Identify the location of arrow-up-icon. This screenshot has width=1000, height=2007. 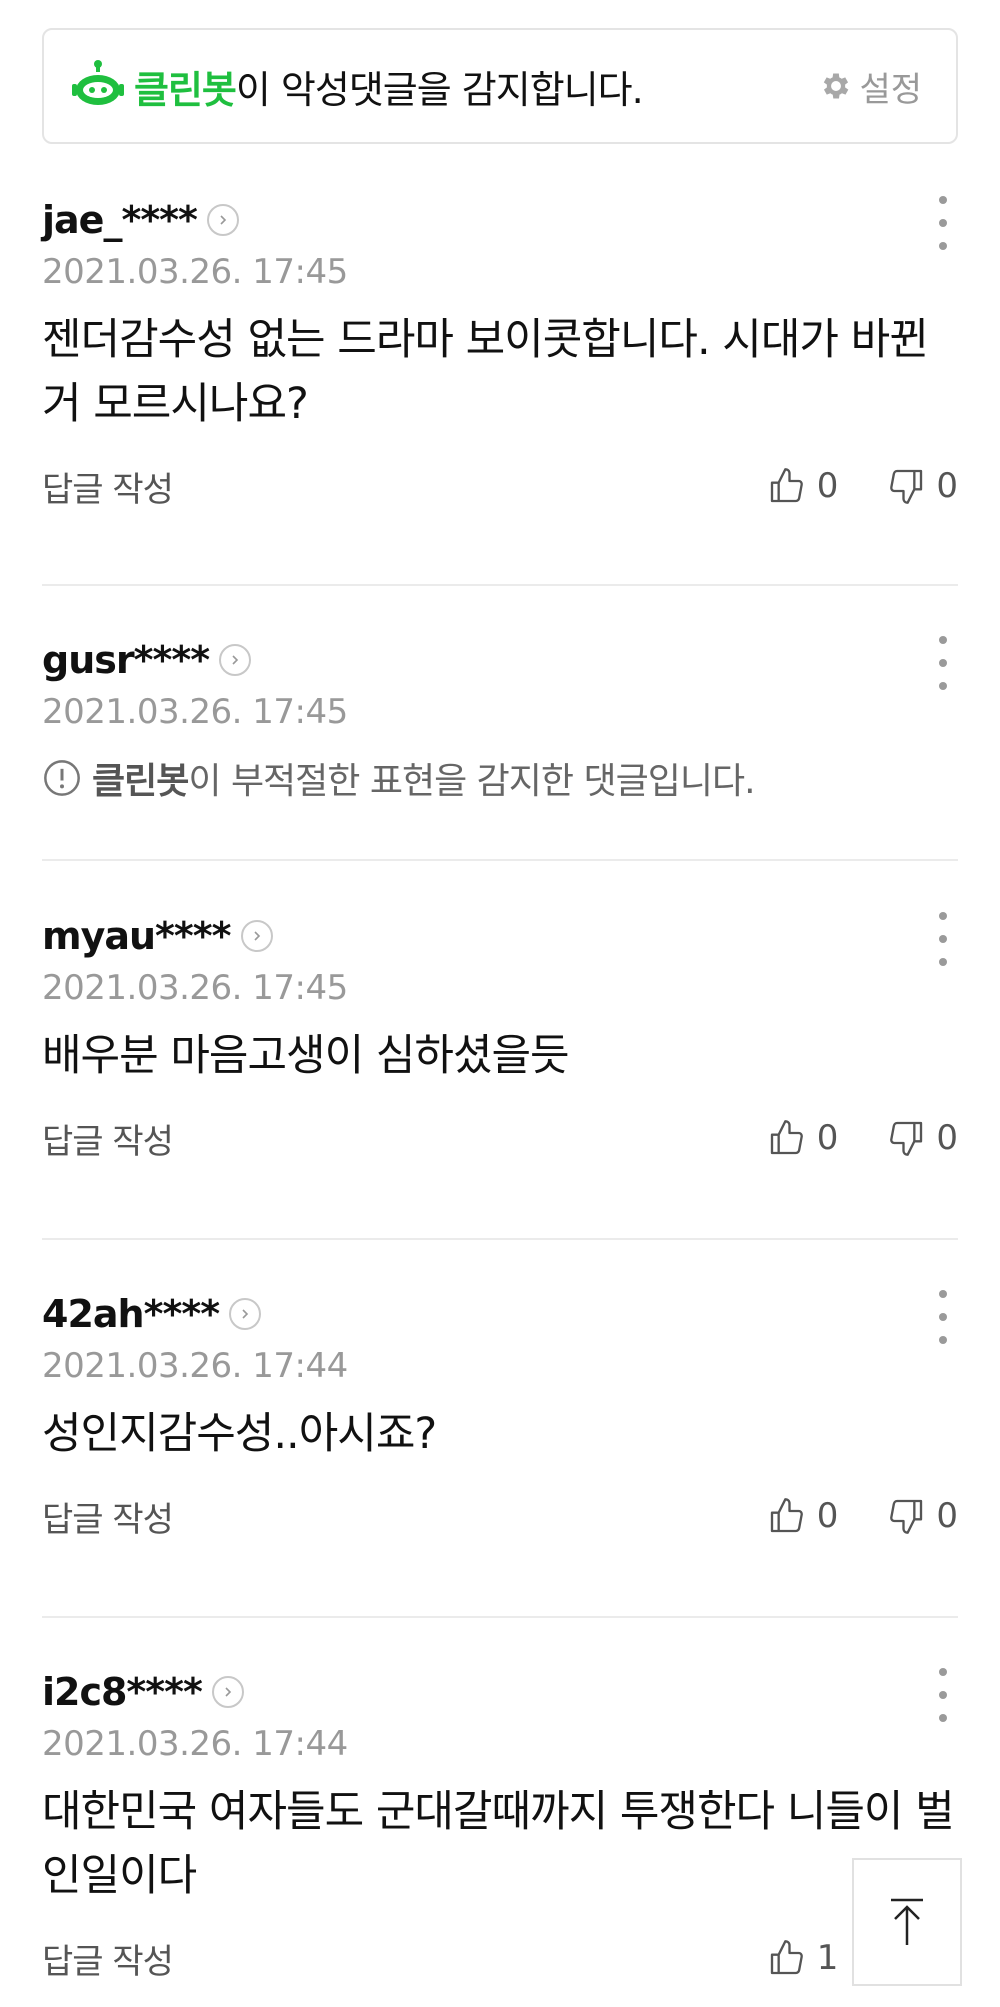
(907, 1921).